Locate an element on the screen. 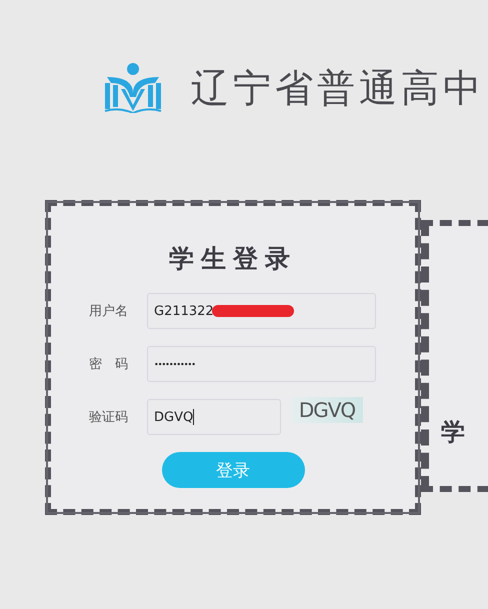 This screenshot has height=609, width=488. login-title: 学生登录 is located at coordinates (233, 259).